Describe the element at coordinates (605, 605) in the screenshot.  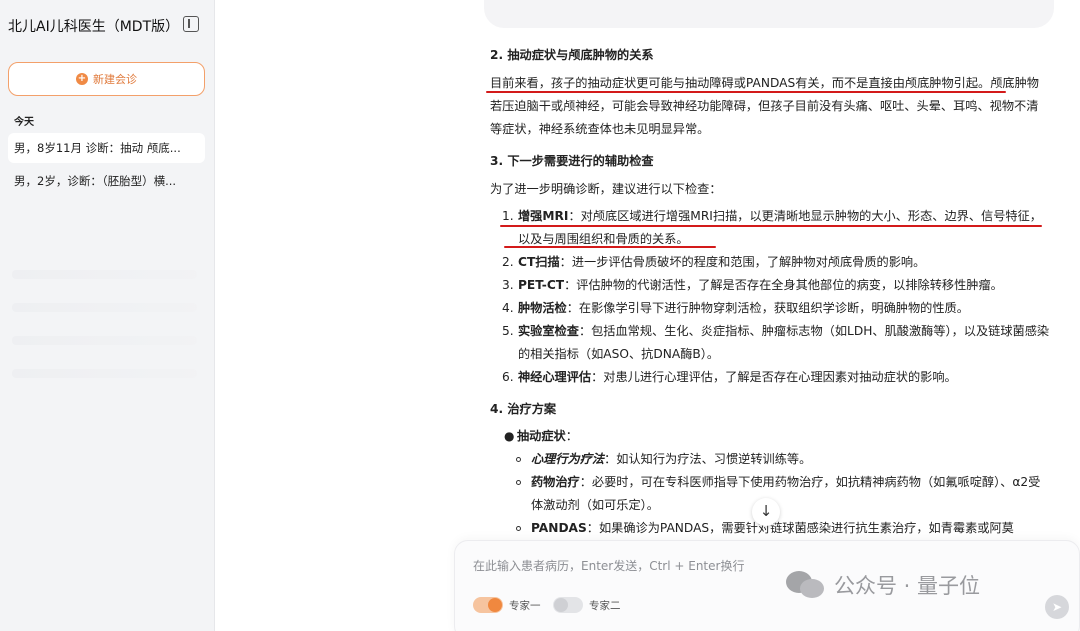
I see `expert-label: 专家二` at that location.